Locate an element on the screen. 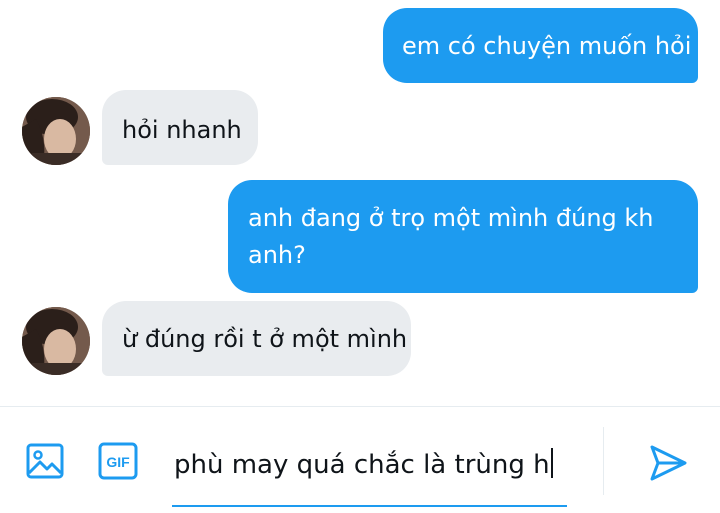 The image size is (720, 513). message-incoming: ừ đúng rồi t ở một mình is located at coordinates (256, 338).